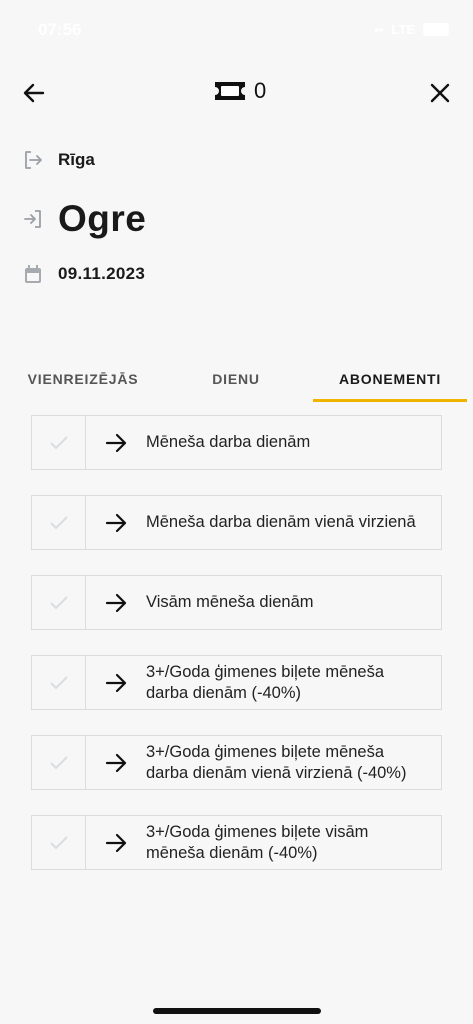 The width and height of the screenshot is (473, 1024). Describe the element at coordinates (232, 274) in the screenshot. I see `travel-date: 09.11.2023` at that location.